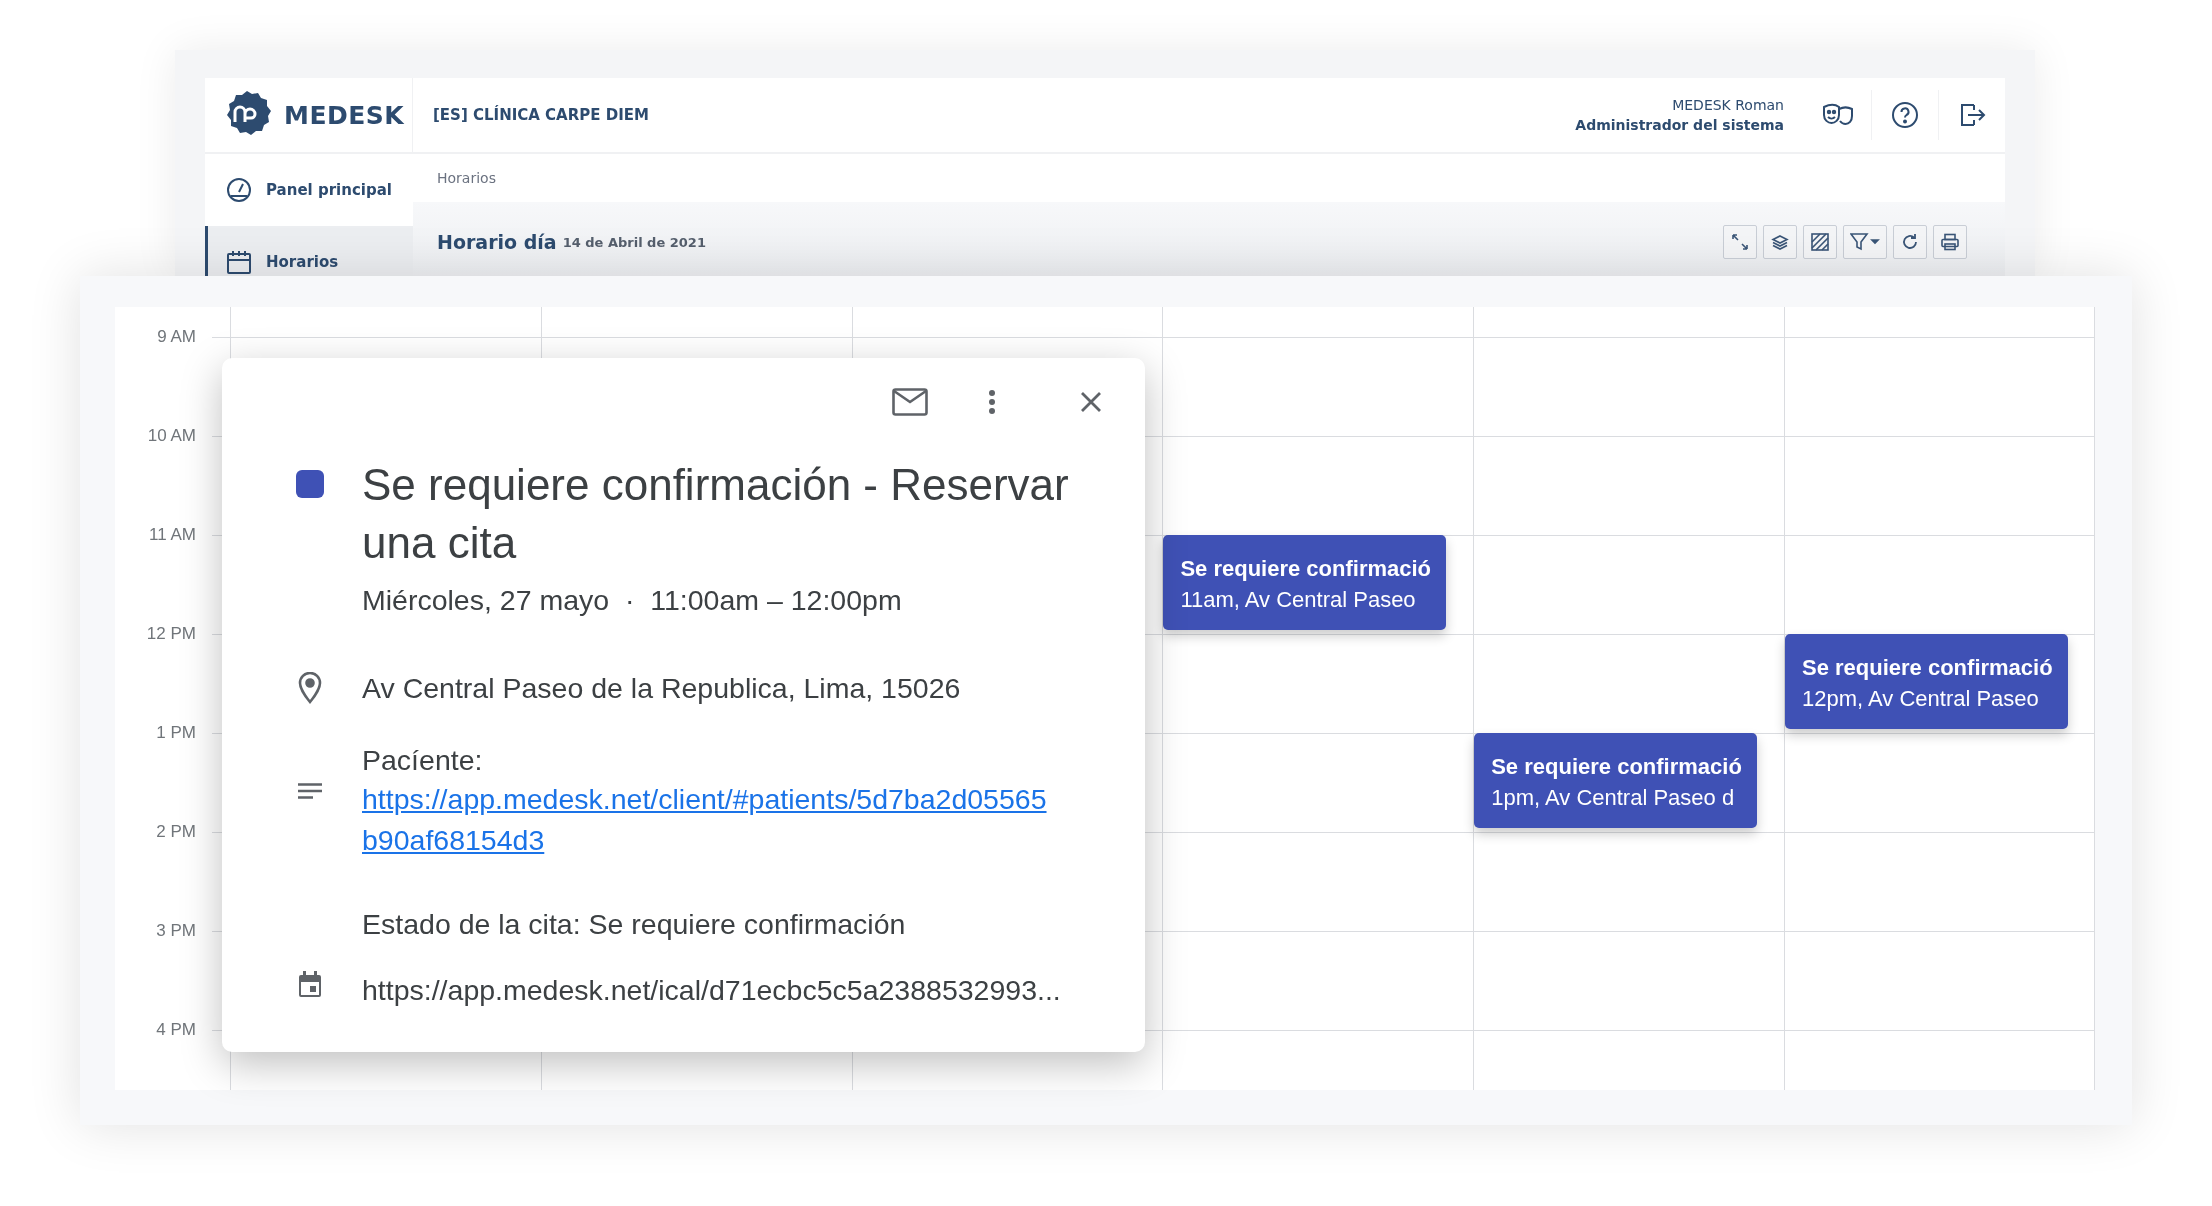 Image resolution: width=2212 pixels, height=1206 pixels. I want to click on breadcrumb: Horarios, so click(466, 178).